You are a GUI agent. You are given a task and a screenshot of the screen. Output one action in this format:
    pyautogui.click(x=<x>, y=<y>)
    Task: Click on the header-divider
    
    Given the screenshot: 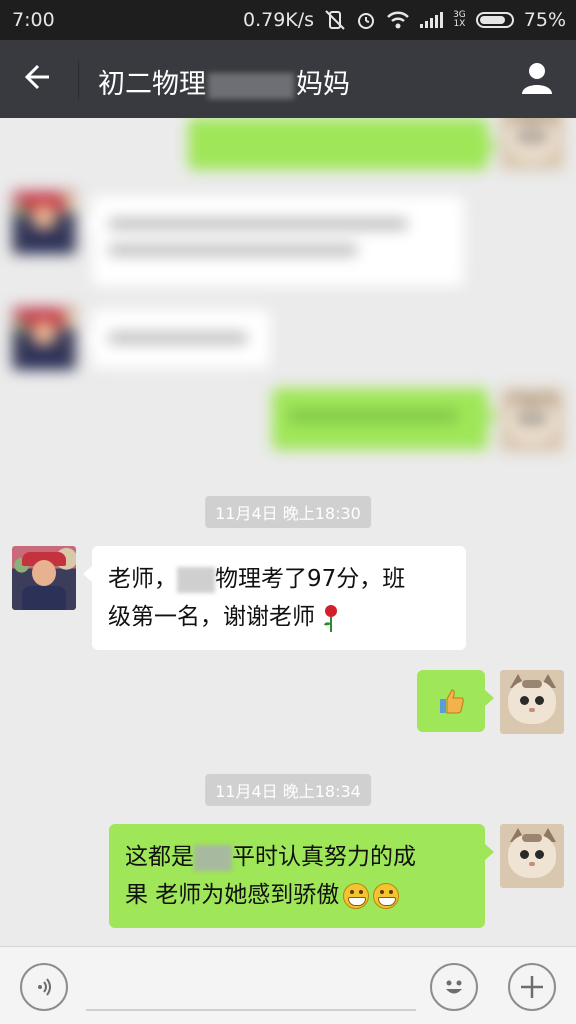 What is the action you would take?
    pyautogui.click(x=78, y=80)
    